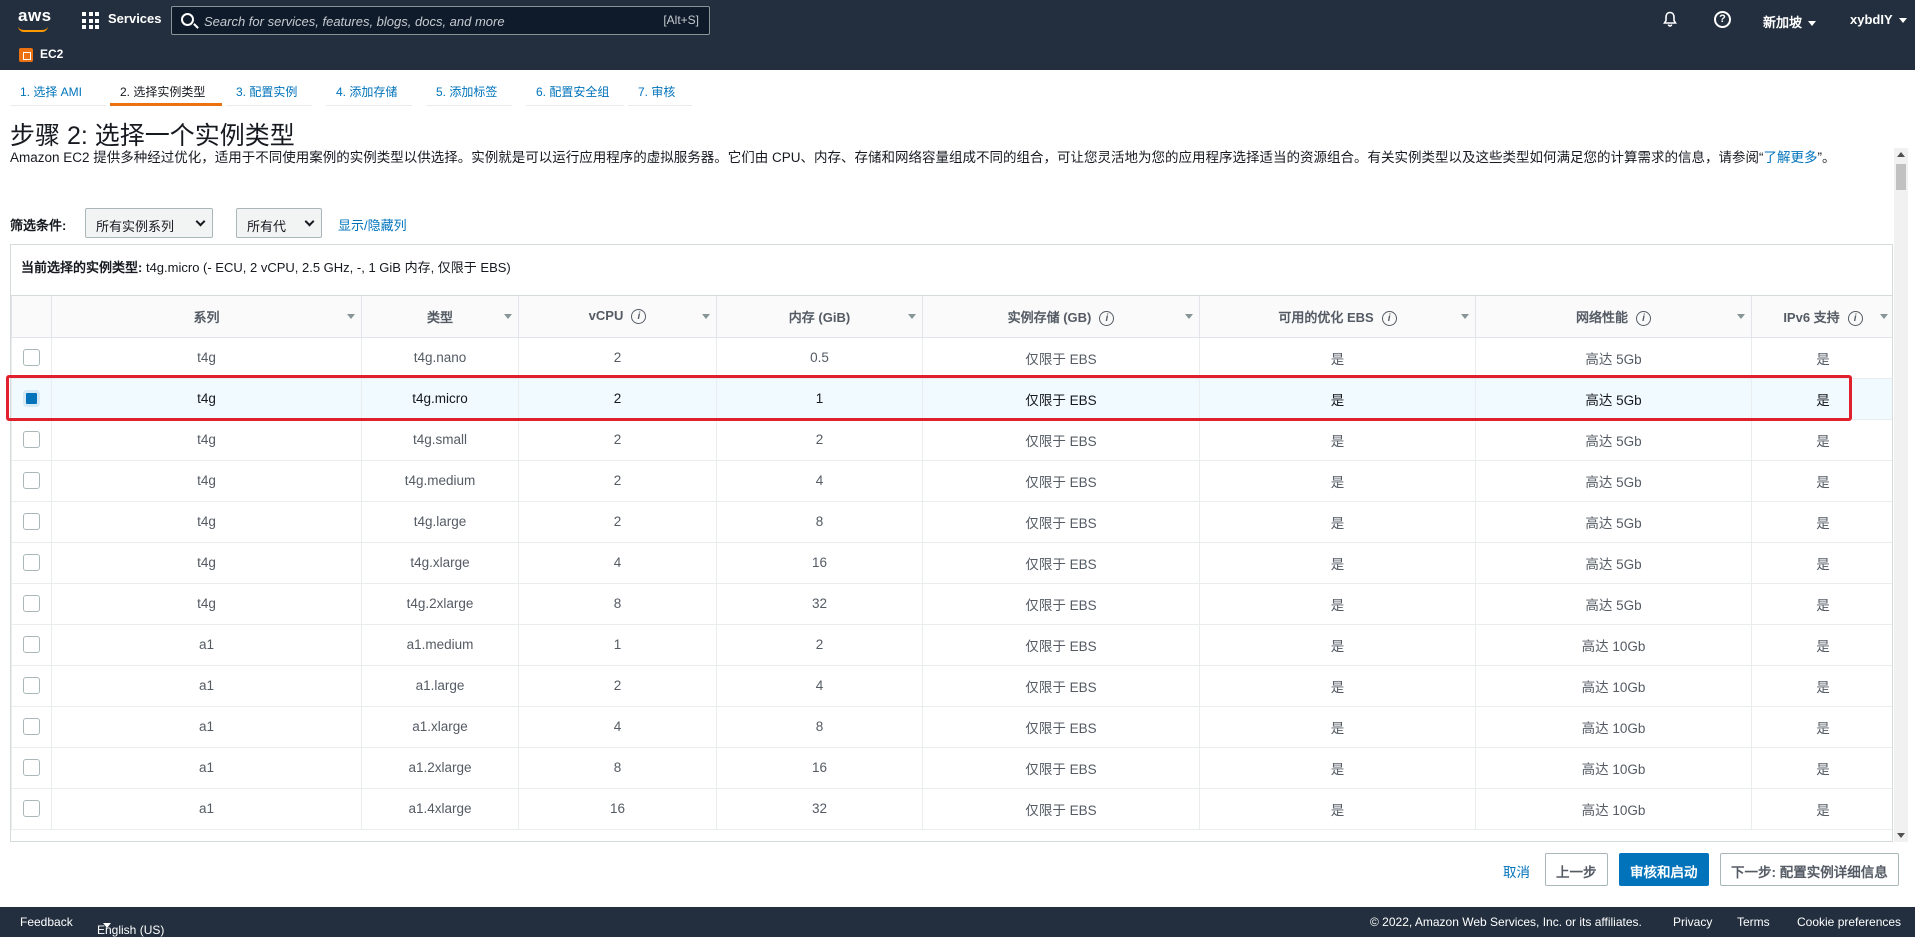  I want to click on table-row: t4g t4g.xlarge 4 16 仅限于 EBS 是高达 5Gb 是, so click(951, 562).